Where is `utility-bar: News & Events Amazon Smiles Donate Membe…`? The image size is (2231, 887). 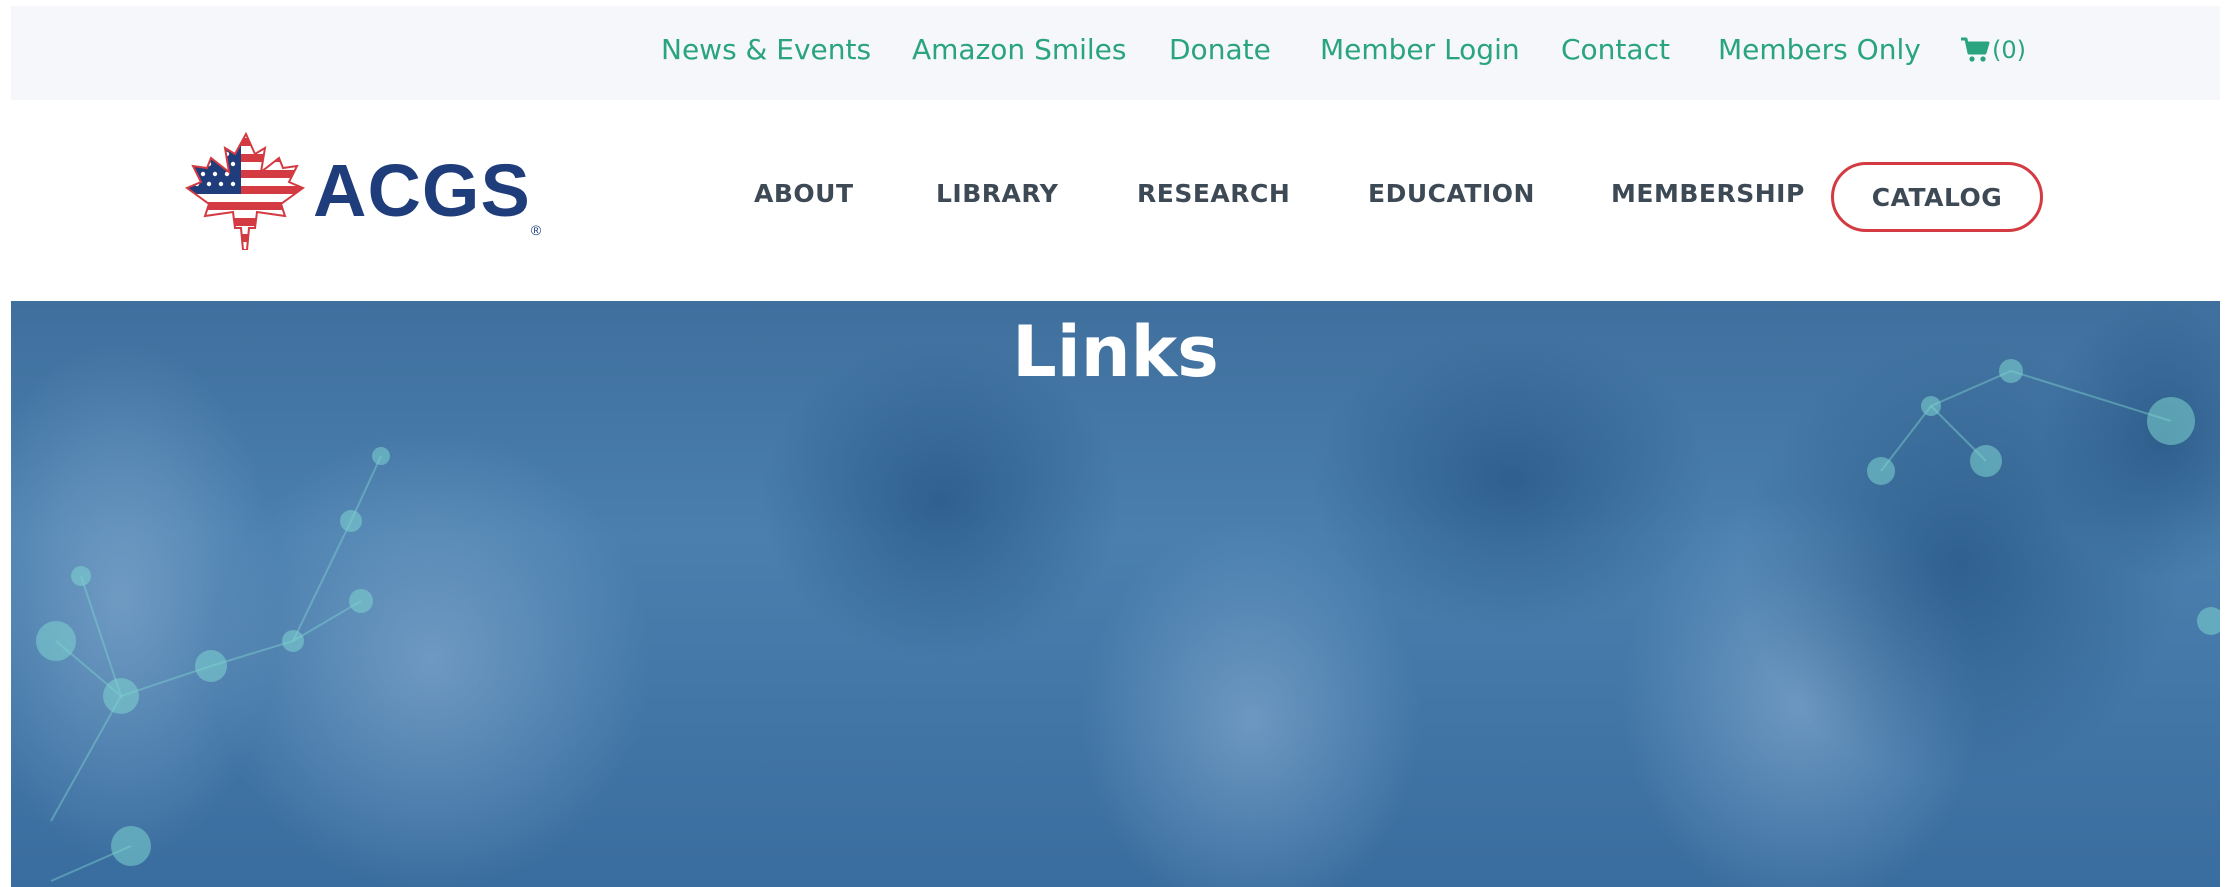
utility-bar: News & Events Amazon Smiles Donate Membe… is located at coordinates (1115, 53).